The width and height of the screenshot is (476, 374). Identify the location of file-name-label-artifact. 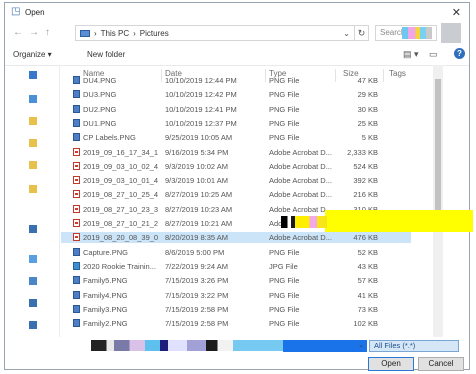
(187, 345).